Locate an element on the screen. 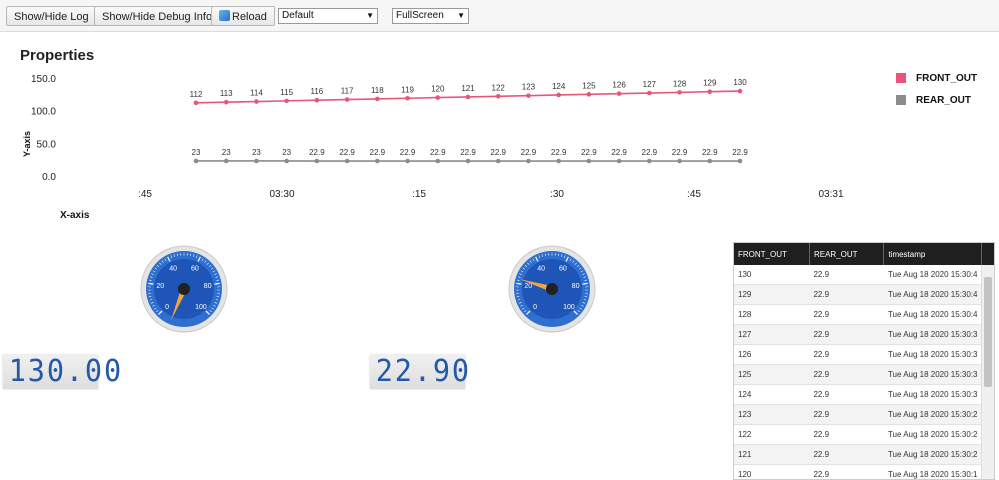  theme-select: Default ▼ is located at coordinates (328, 16).